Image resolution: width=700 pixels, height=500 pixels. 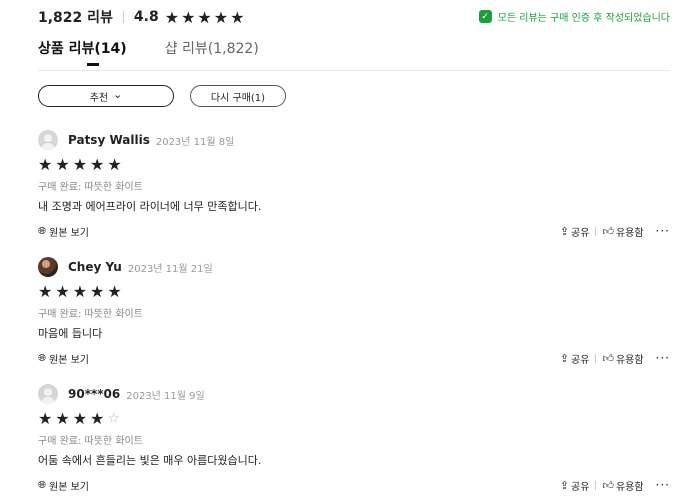 I want to click on reviewer-name: Patsy Wallis, so click(x=109, y=140).